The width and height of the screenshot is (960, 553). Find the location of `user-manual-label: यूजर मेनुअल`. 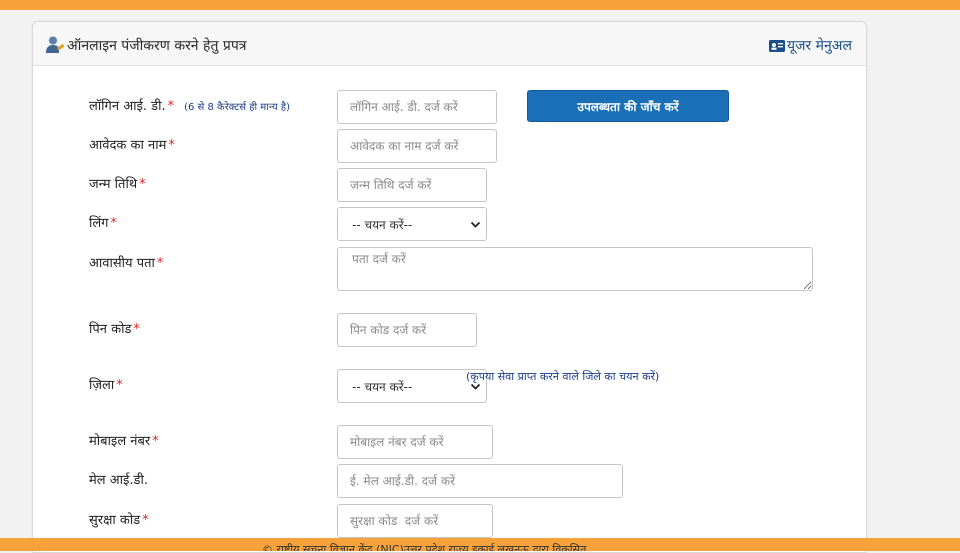

user-manual-label: यूजर मेनुअल is located at coordinates (819, 46).